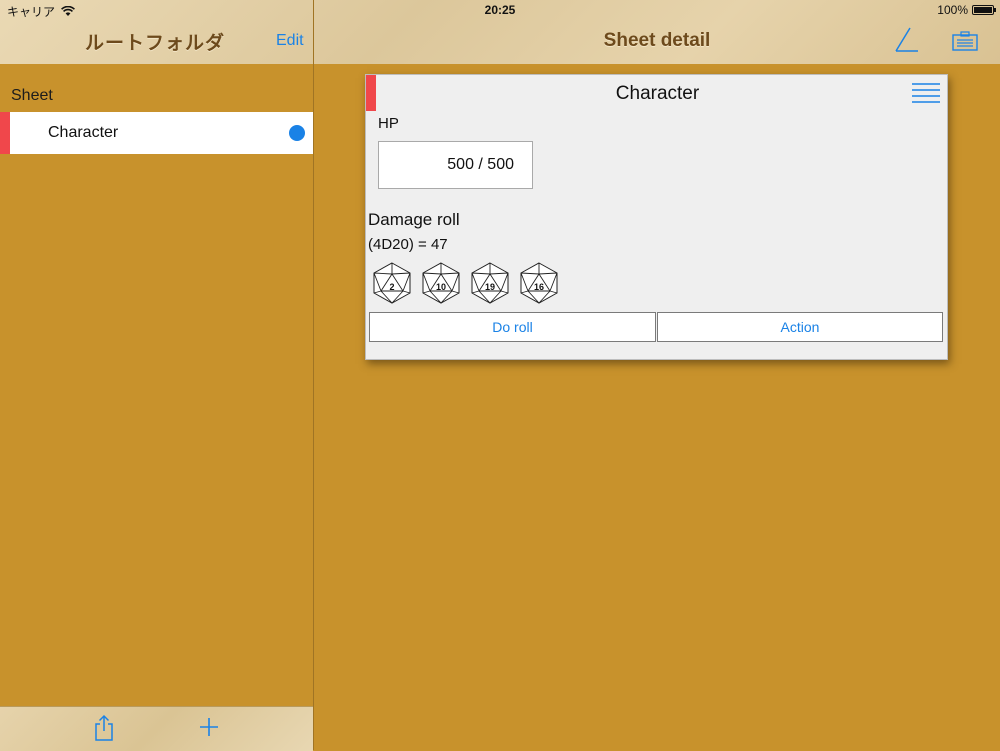  Describe the element at coordinates (156, 133) in the screenshot. I see `list-item-character: Character` at that location.